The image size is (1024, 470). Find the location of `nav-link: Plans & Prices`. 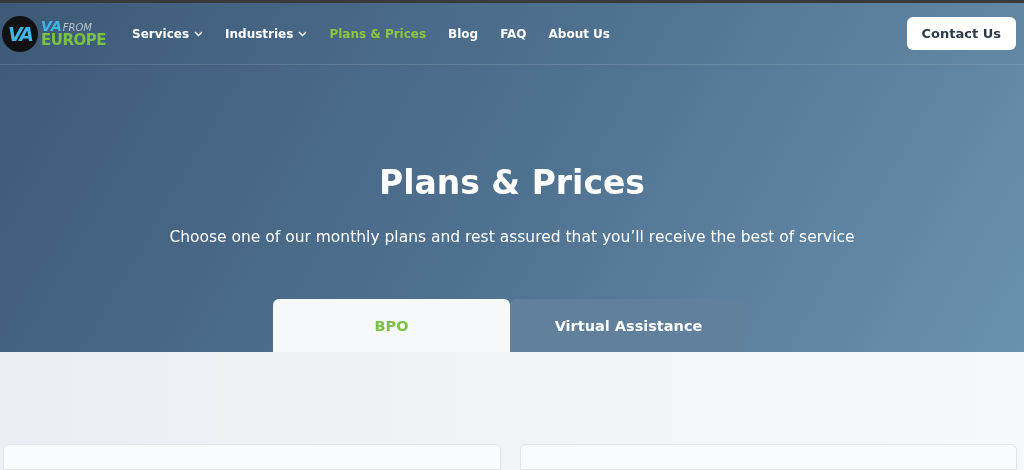

nav-link: Plans & Prices is located at coordinates (378, 33).